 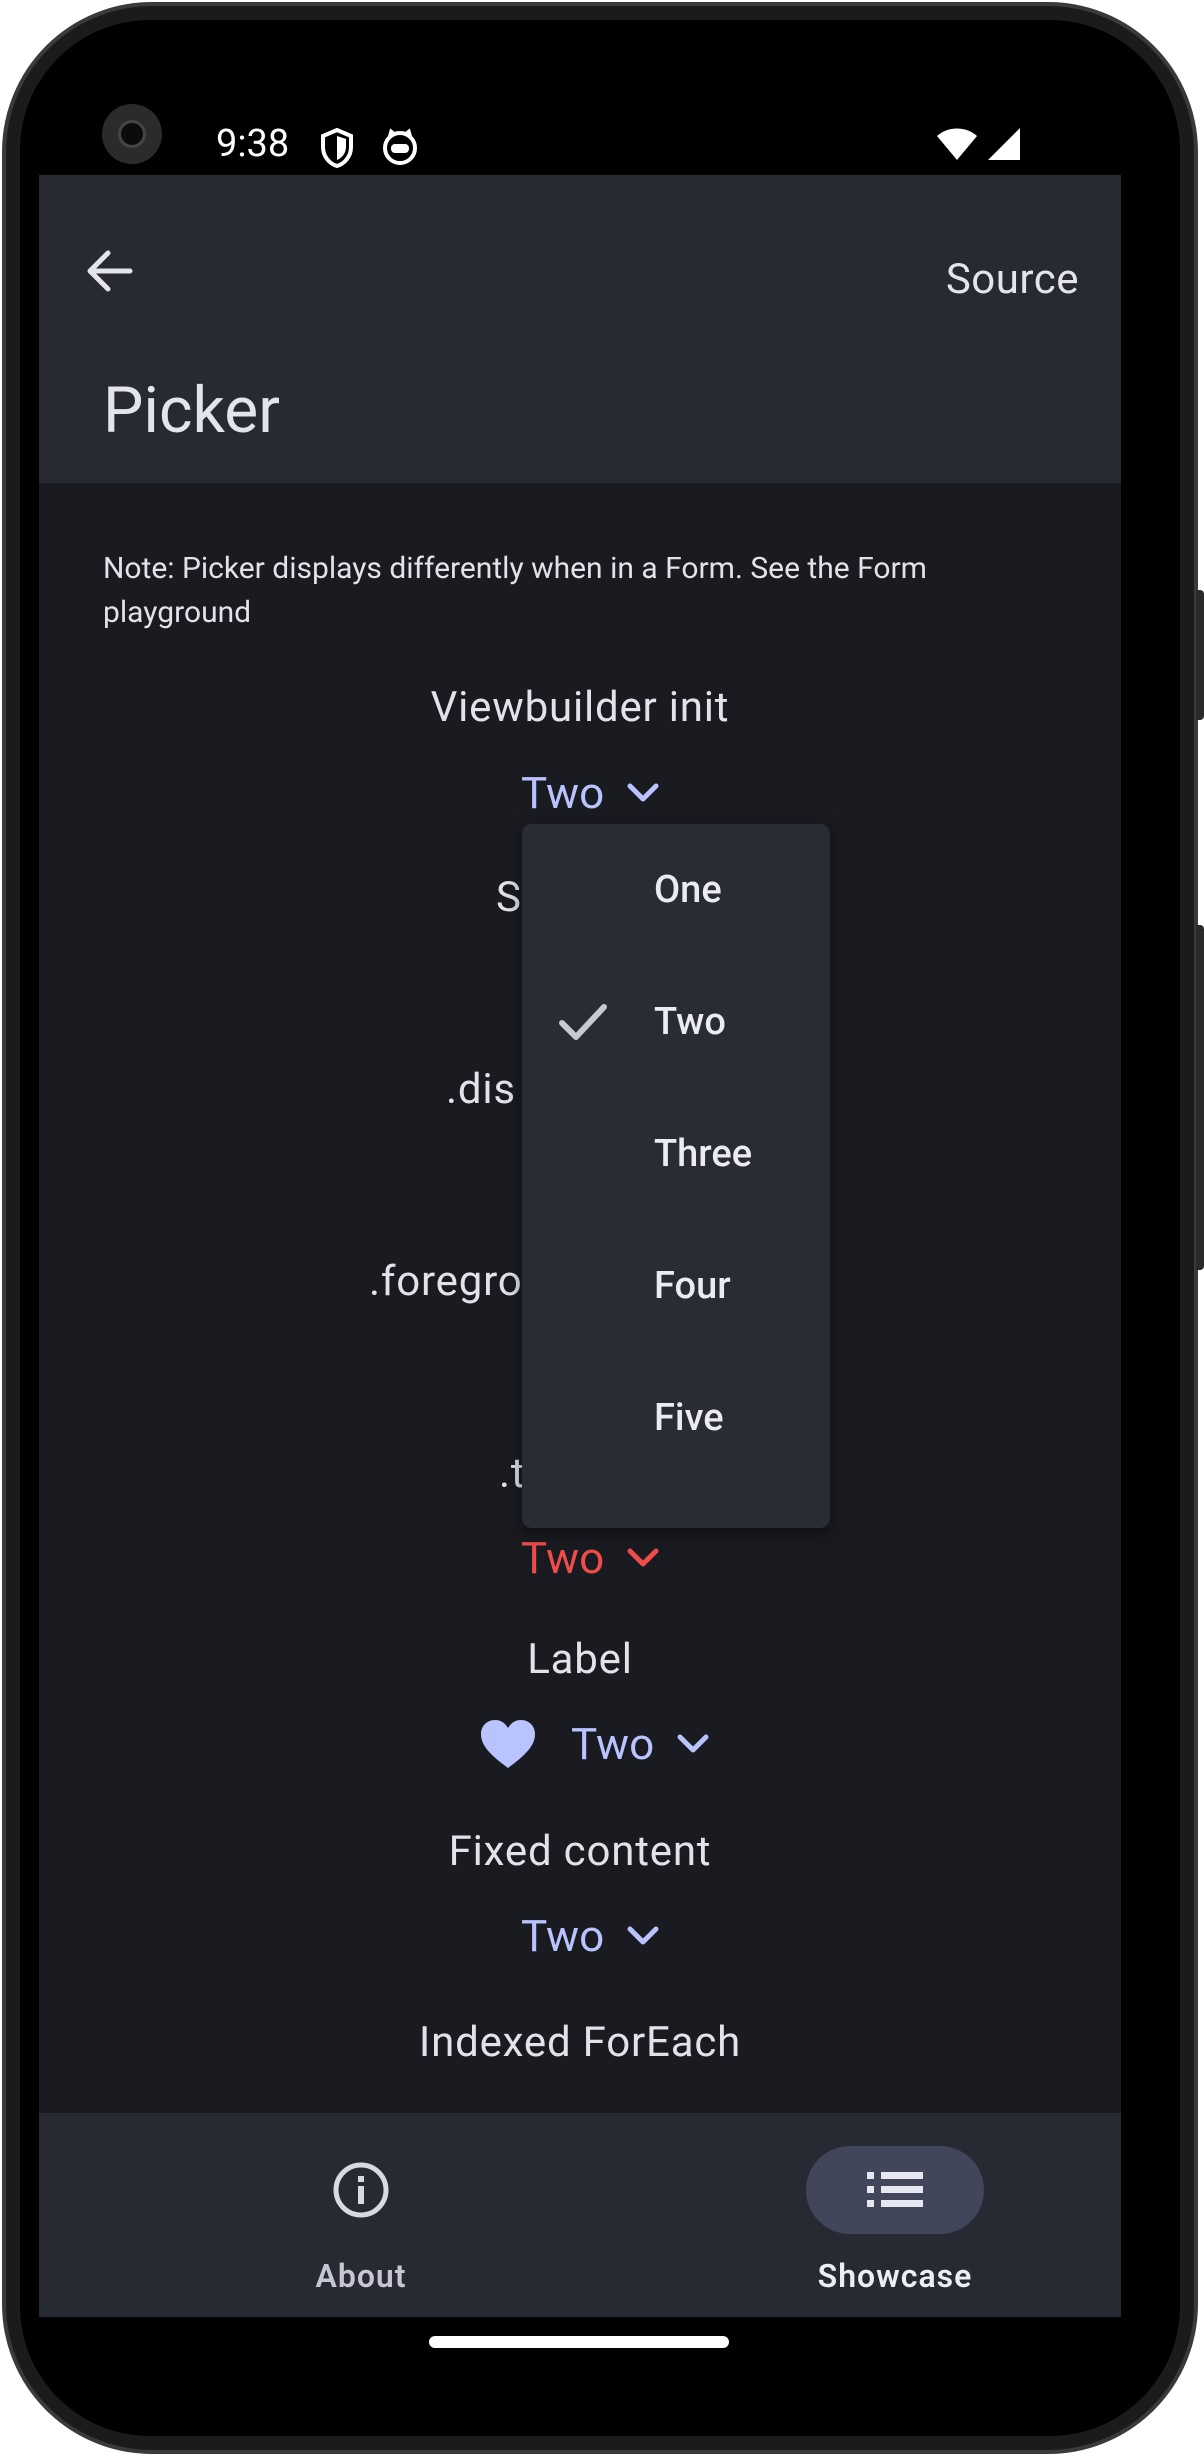 What do you see at coordinates (1200, 1097) in the screenshot?
I see `volume-button` at bounding box center [1200, 1097].